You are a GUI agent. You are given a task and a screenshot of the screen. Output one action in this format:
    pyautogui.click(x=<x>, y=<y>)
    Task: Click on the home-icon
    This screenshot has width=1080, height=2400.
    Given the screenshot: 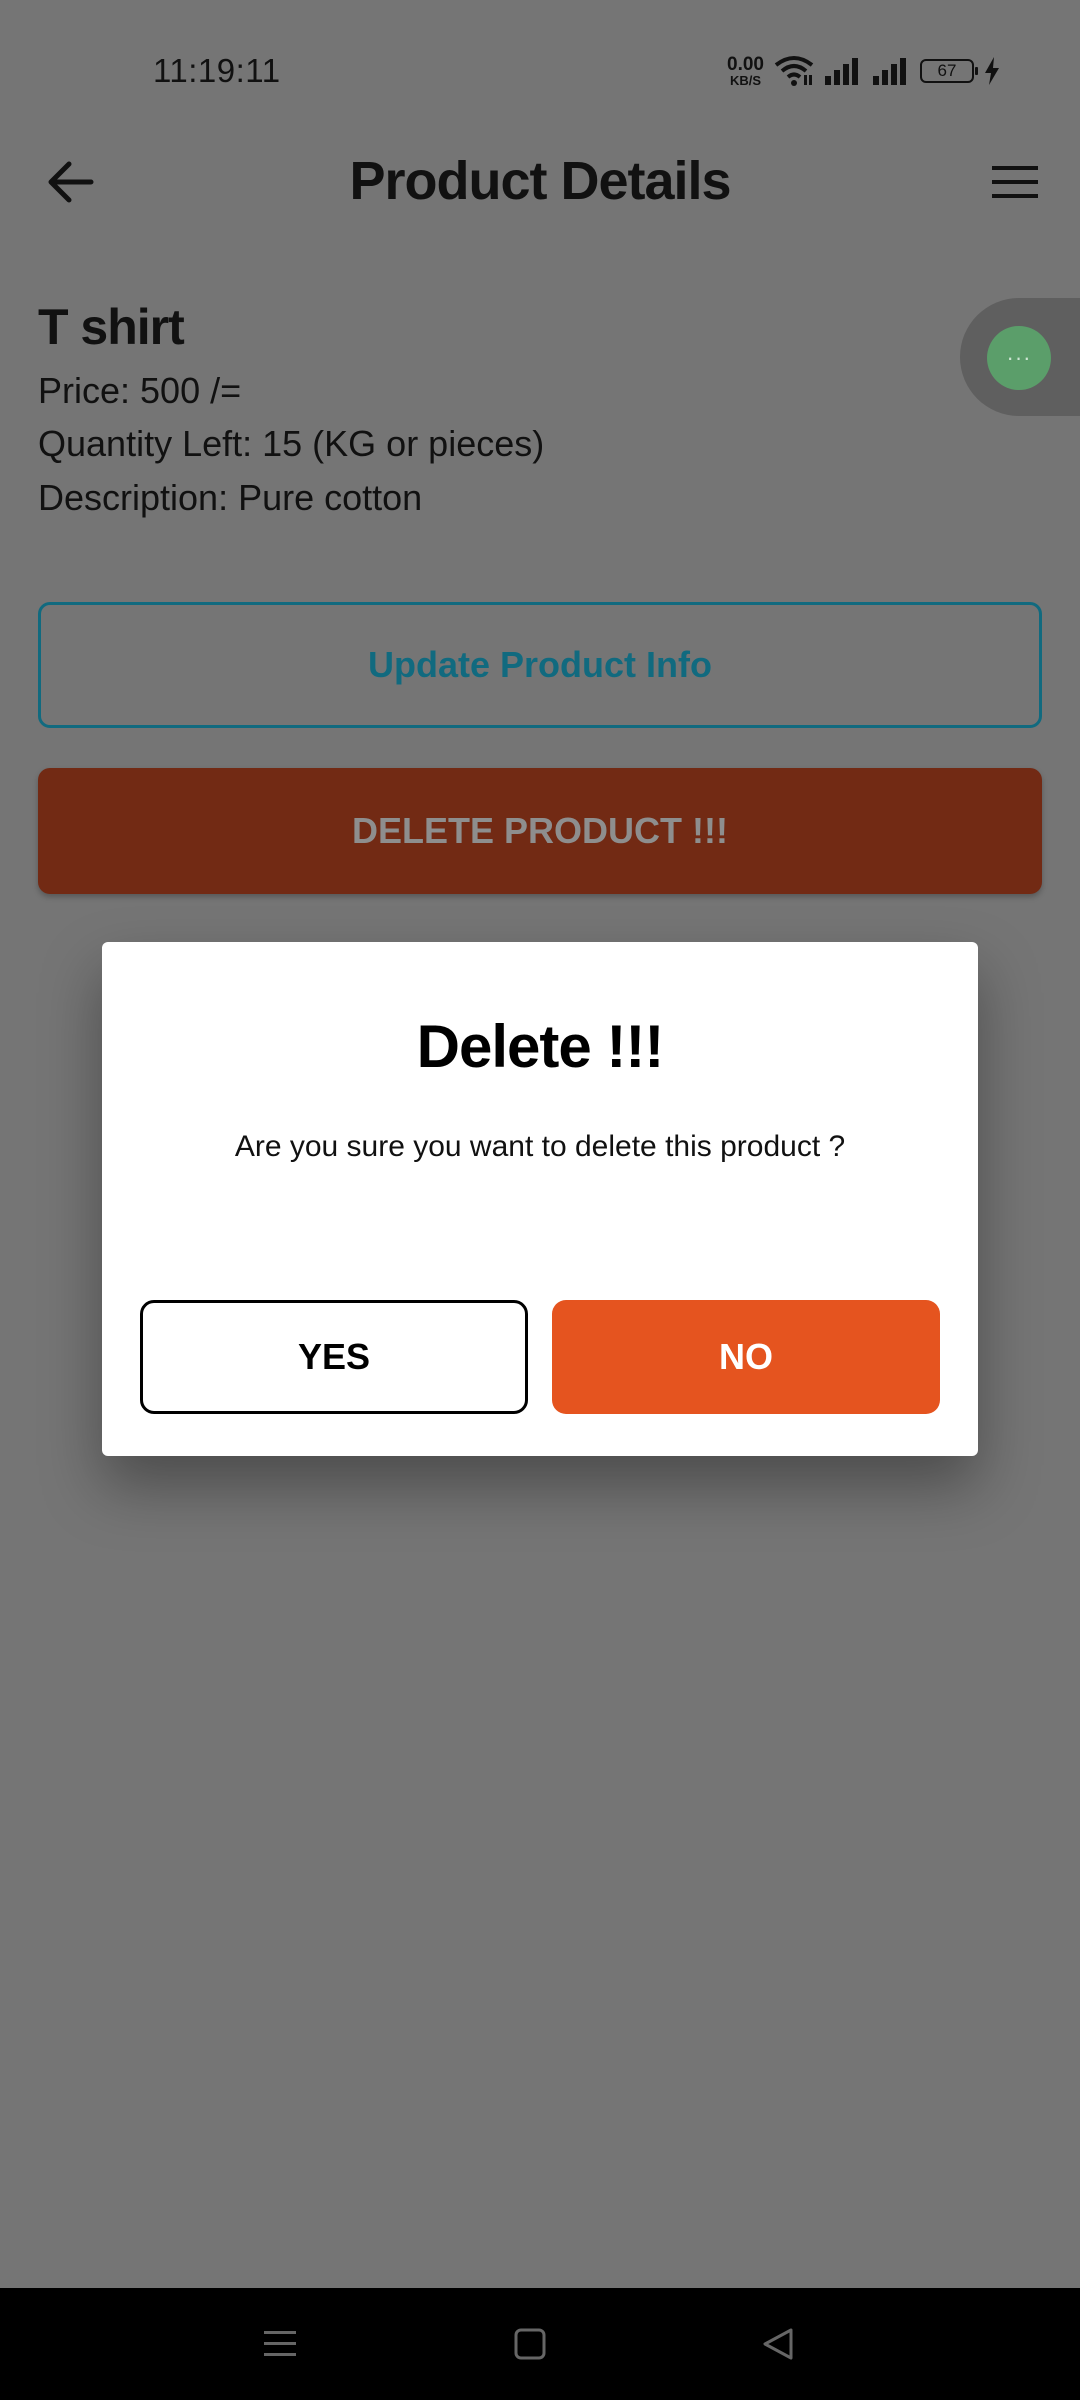 What is the action you would take?
    pyautogui.click(x=530, y=2344)
    